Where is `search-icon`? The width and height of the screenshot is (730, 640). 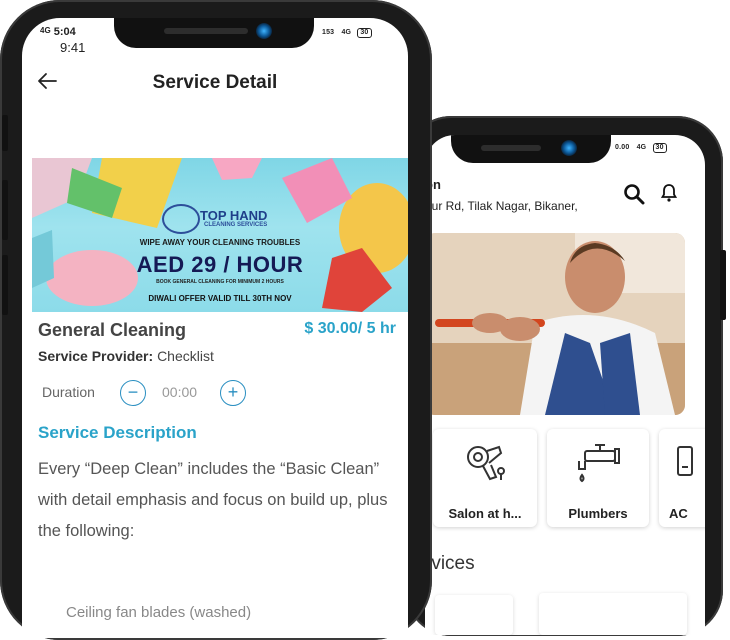 search-icon is located at coordinates (634, 194).